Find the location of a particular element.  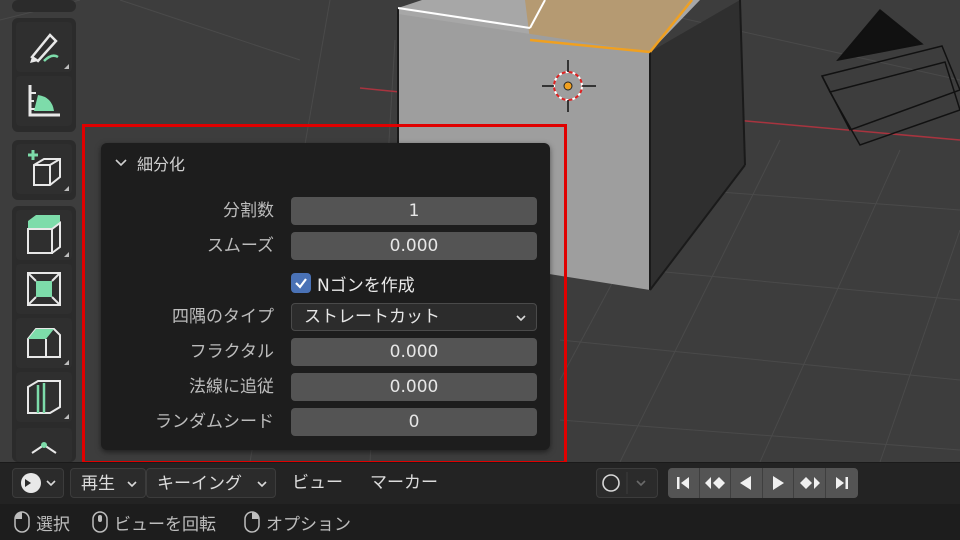

jump-prev-keyframe-button is located at coordinates (716, 483).